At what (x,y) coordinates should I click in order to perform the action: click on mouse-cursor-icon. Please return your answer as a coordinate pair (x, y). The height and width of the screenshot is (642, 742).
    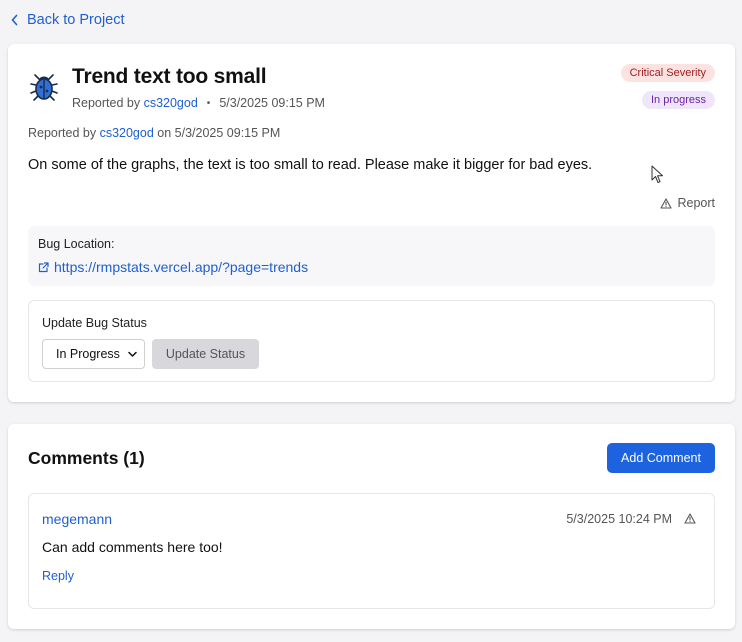
    Looking at the image, I should click on (657, 174).